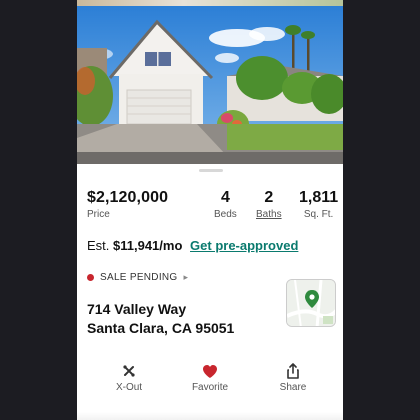  What do you see at coordinates (100, 245) in the screenshot?
I see `estimate-prefix: Est.` at bounding box center [100, 245].